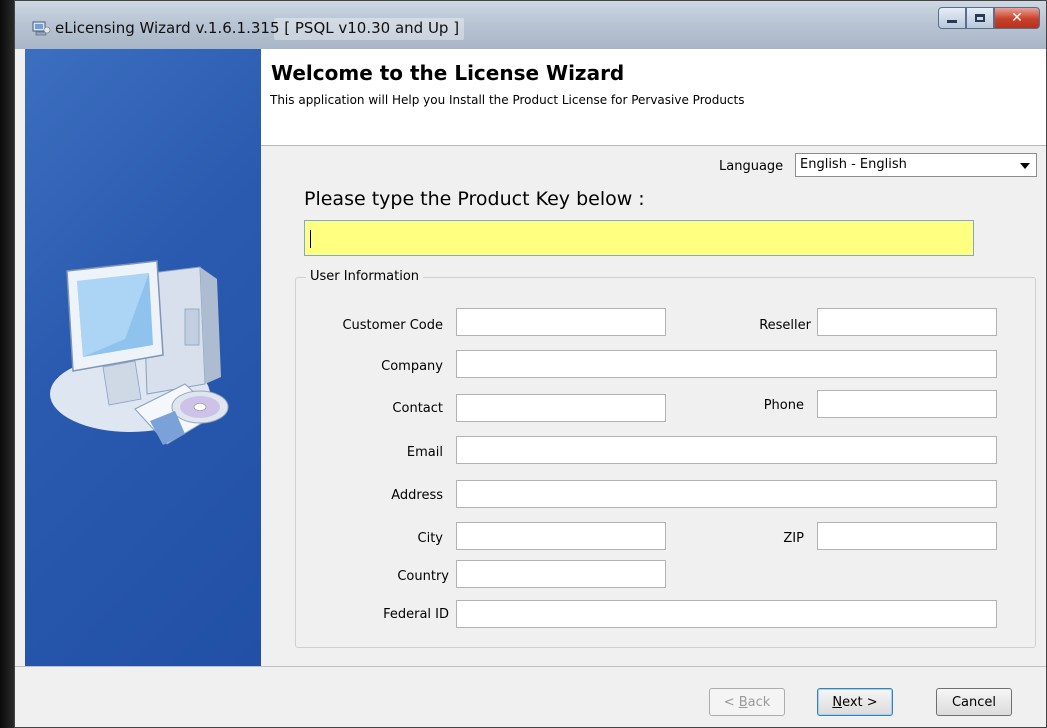  What do you see at coordinates (916, 165) in the screenshot?
I see `language-select: English - English` at bounding box center [916, 165].